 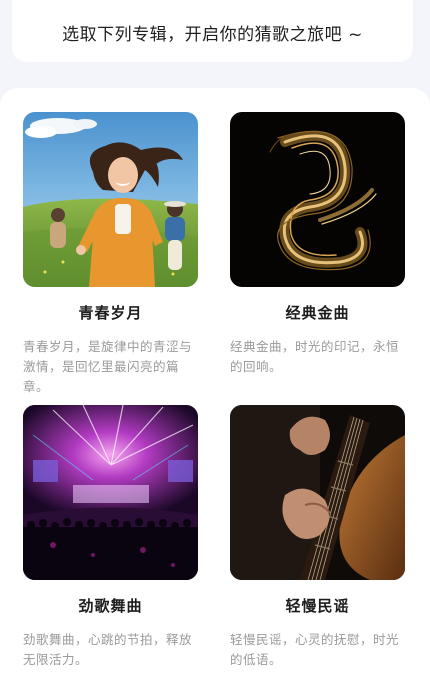 What do you see at coordinates (315, 356) in the screenshot?
I see `album-description: 经典金曲，时光的印记，永恒的回响。` at bounding box center [315, 356].